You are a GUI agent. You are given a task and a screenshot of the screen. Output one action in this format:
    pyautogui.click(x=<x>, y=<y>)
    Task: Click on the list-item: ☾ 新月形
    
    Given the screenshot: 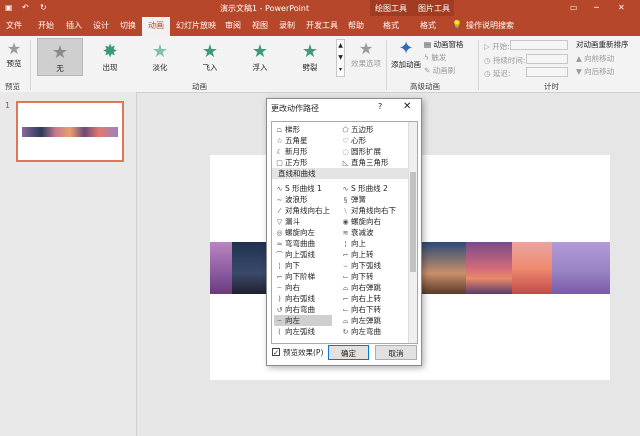 What is the action you would take?
    pyautogui.click(x=291, y=151)
    